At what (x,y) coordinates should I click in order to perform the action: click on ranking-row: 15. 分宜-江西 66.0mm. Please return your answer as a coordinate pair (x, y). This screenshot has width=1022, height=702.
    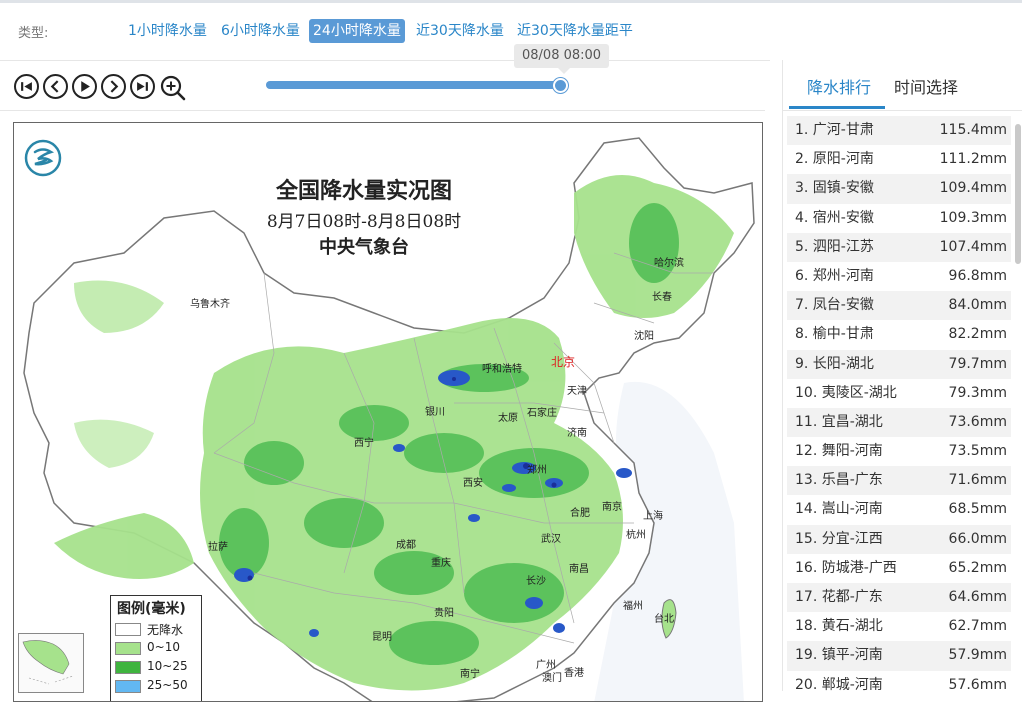
    Looking at the image, I should click on (899, 539).